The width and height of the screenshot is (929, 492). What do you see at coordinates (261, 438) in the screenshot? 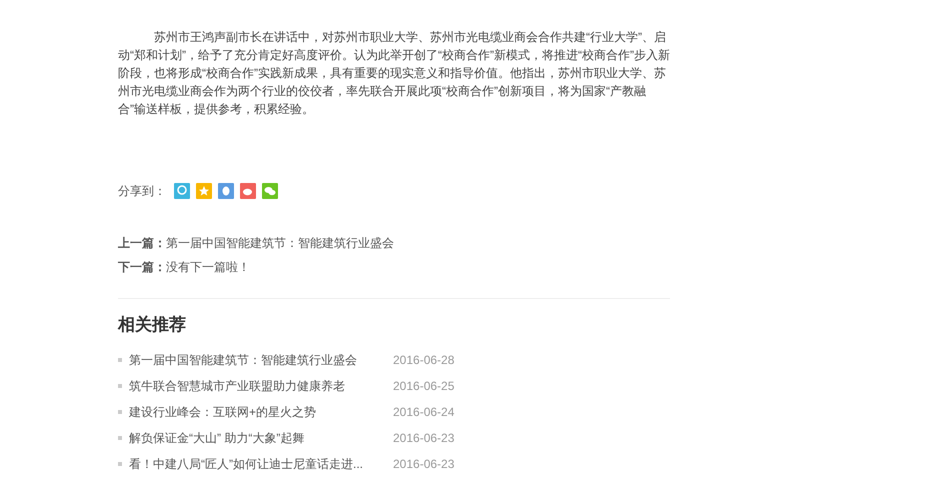
I see `related-link: 解负保证金“大山” 助力“大象”起舞` at bounding box center [261, 438].